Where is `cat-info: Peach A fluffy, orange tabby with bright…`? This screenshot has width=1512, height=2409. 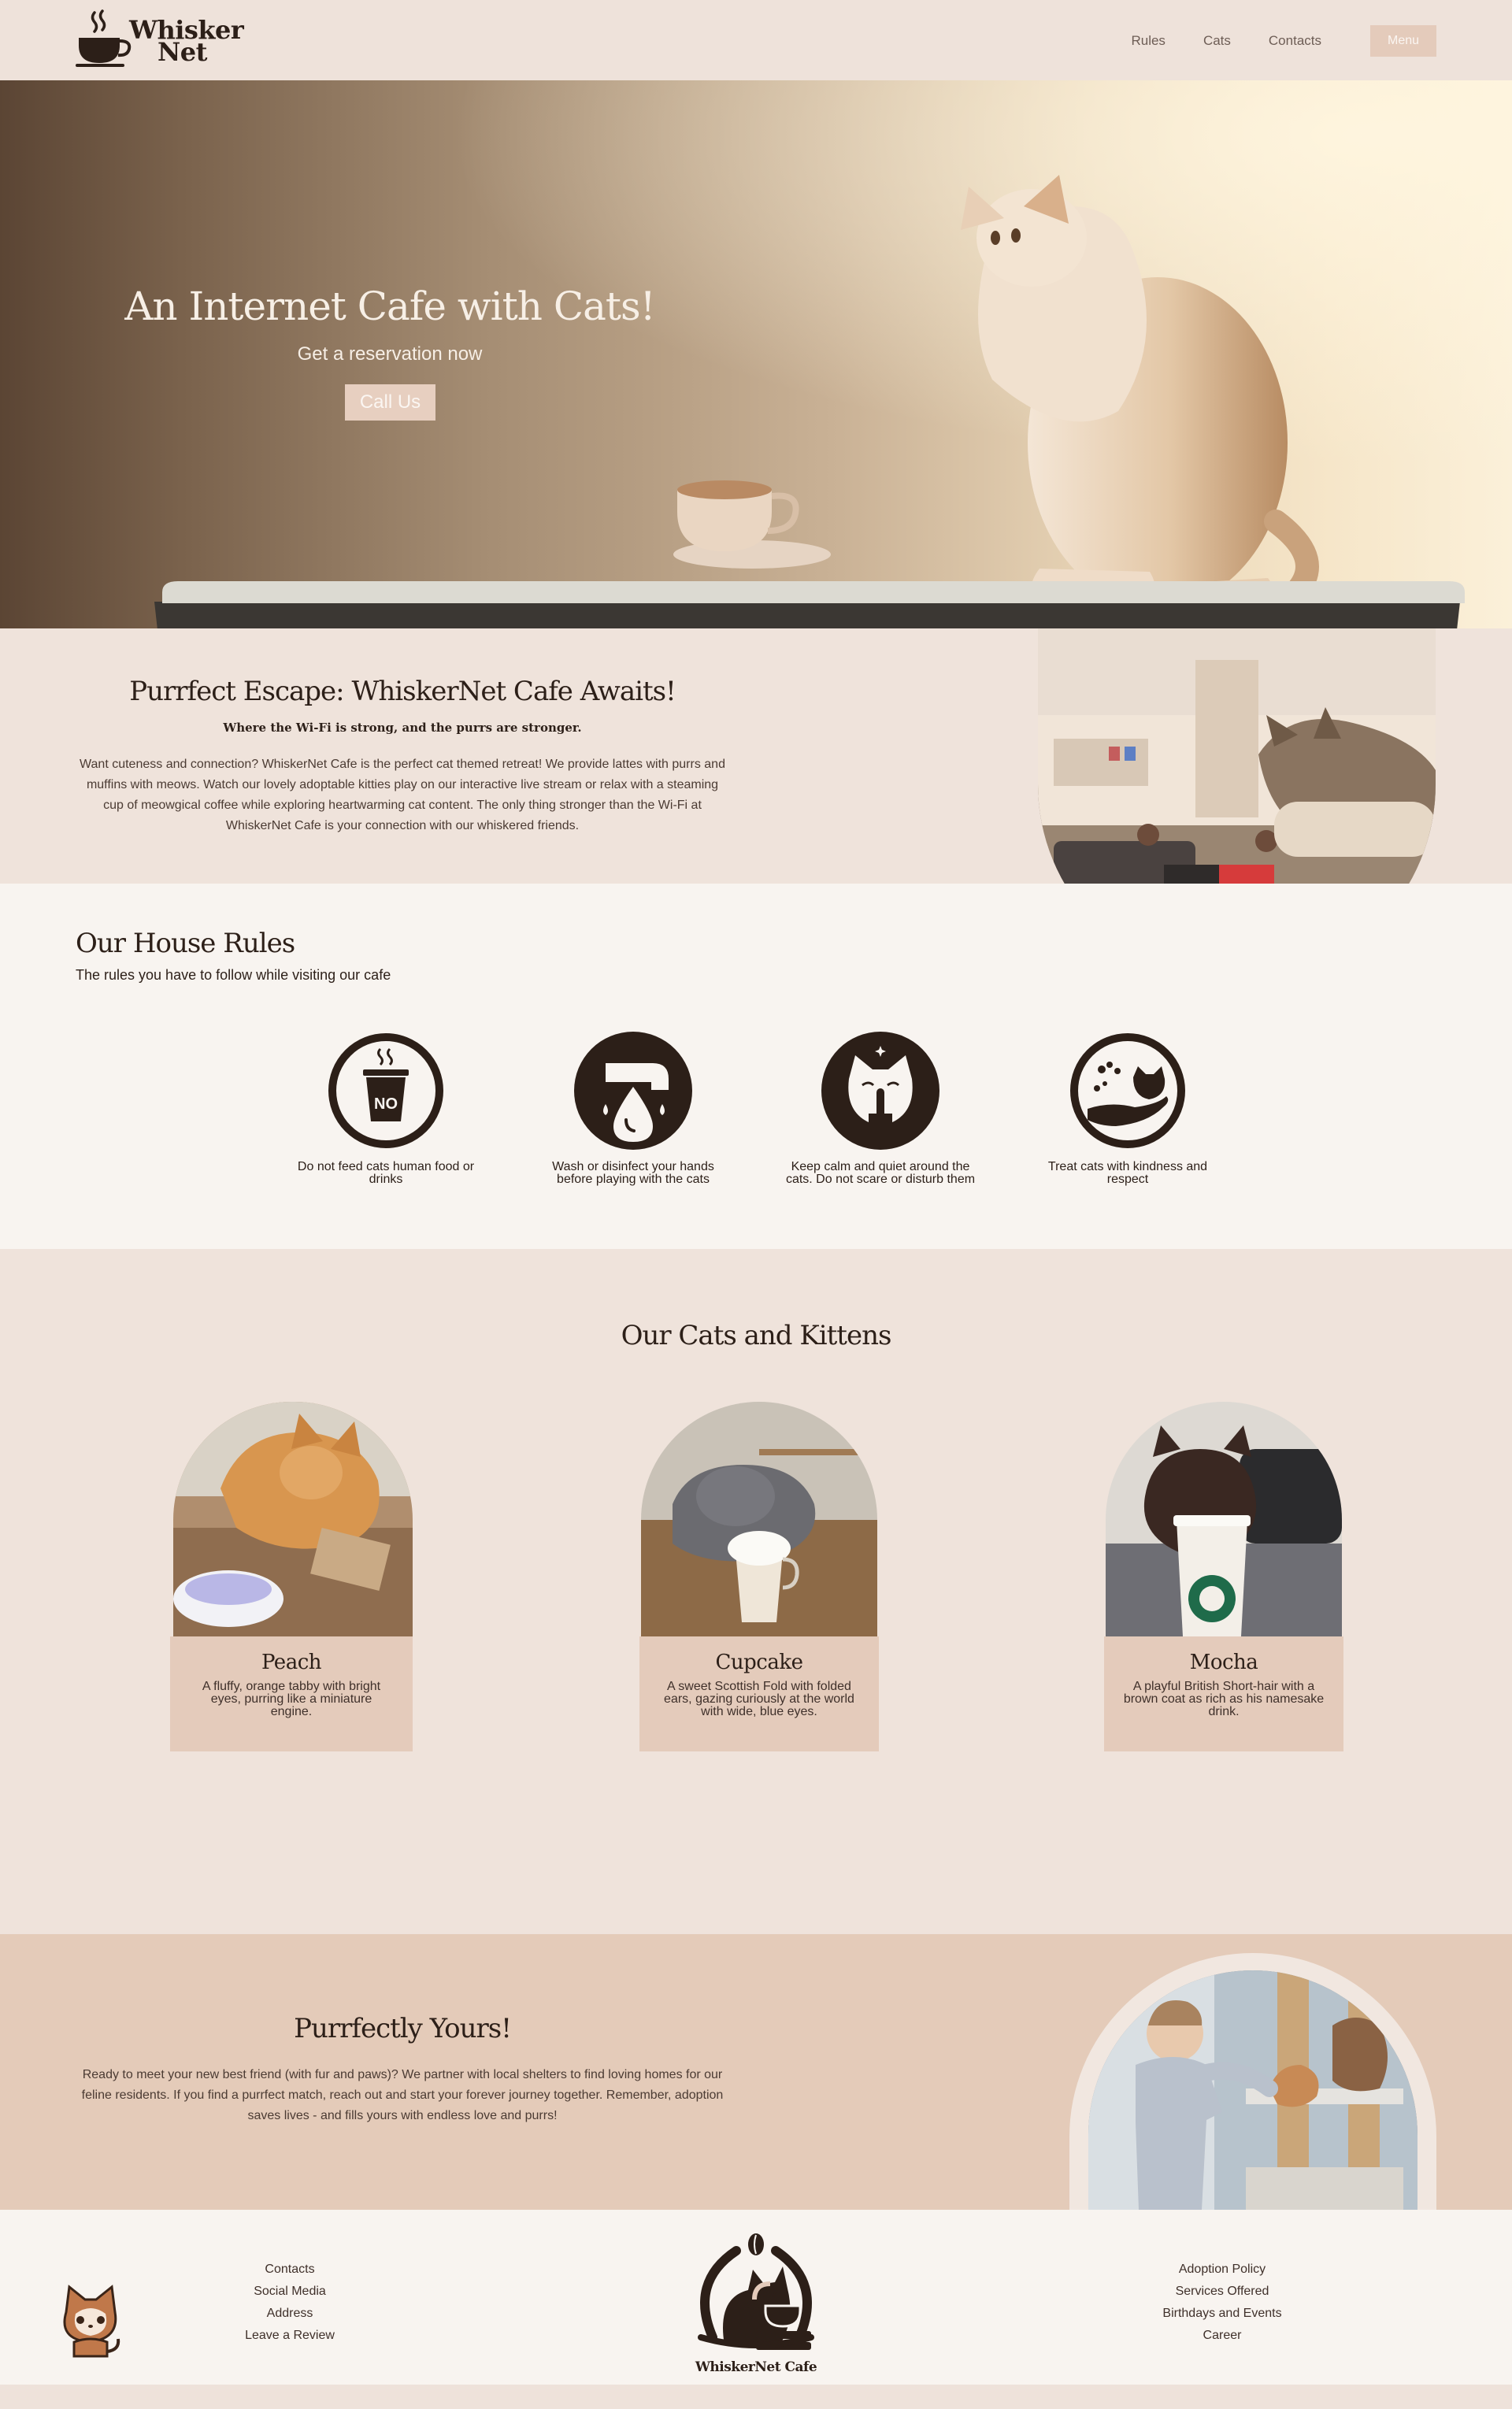
cat-info: Peach A fluffy, orange tabby with bright… is located at coordinates (291, 1693).